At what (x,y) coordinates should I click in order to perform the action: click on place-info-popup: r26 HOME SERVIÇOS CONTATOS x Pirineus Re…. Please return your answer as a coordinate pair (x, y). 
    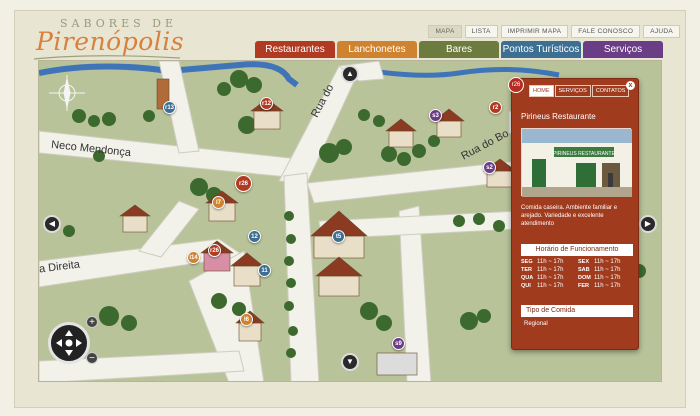
    Looking at the image, I should click on (573, 213).